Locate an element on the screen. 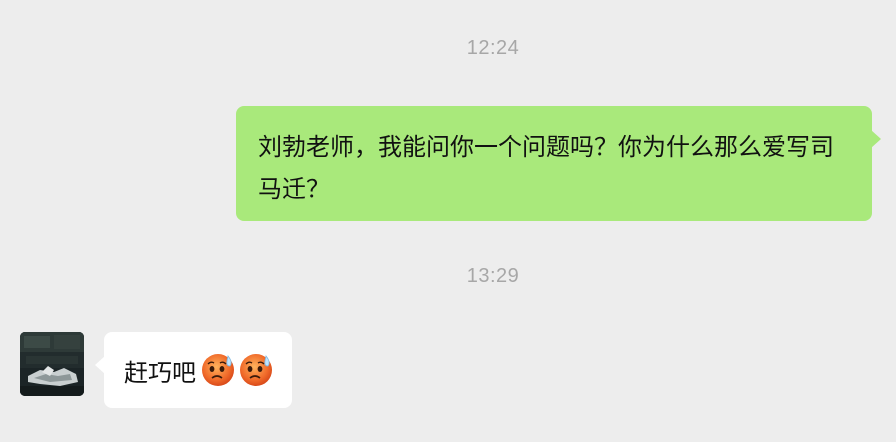  avatar-image is located at coordinates (52, 364).